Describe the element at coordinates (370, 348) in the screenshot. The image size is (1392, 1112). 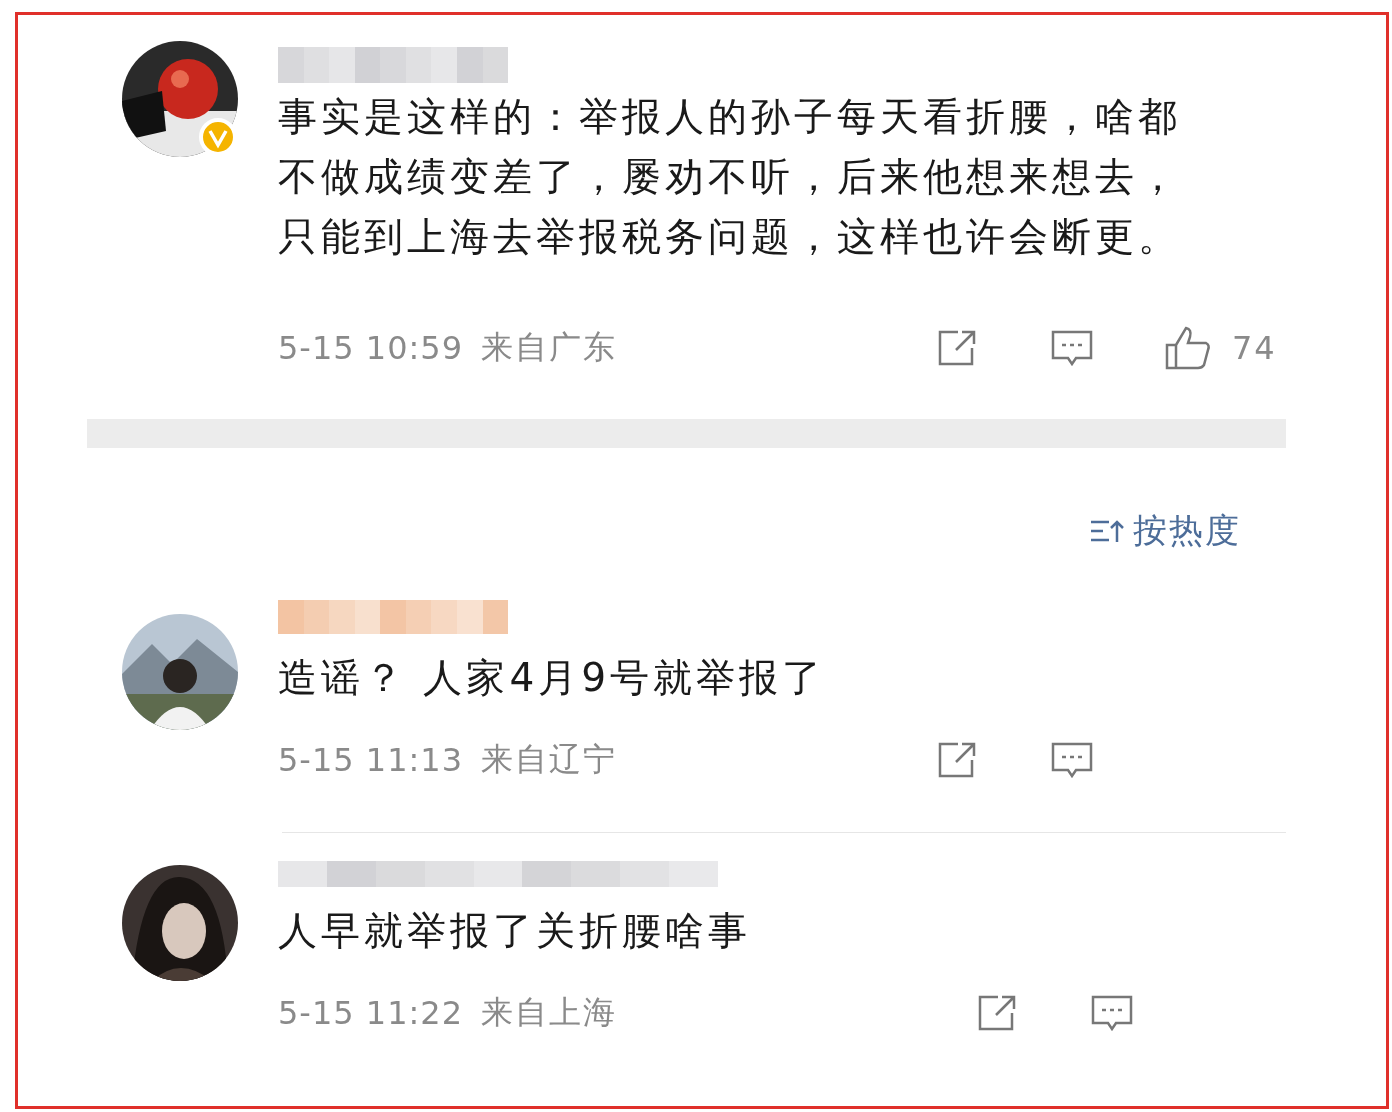
I see `comment-time: 5-15 10:59` at that location.